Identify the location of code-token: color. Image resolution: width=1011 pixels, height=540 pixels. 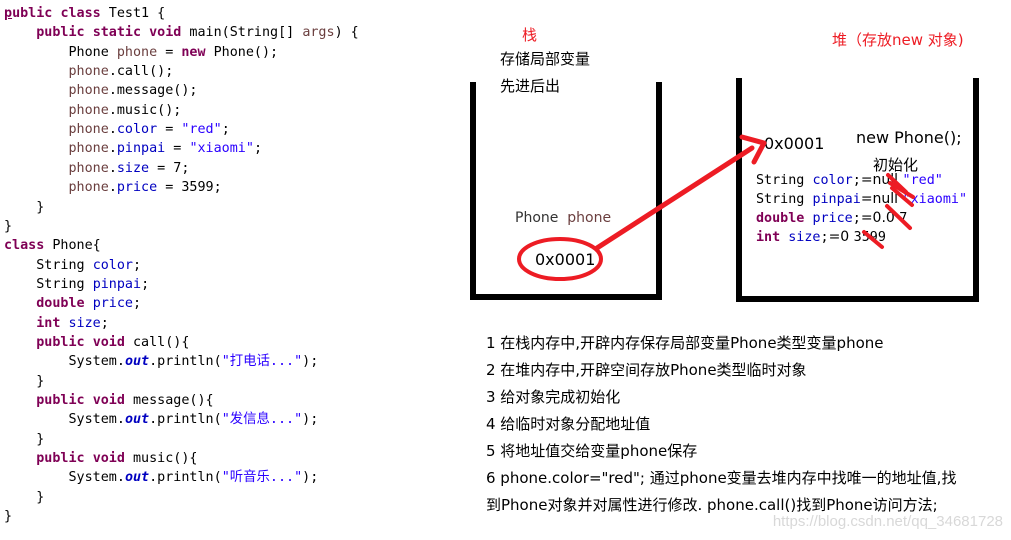
(112, 265).